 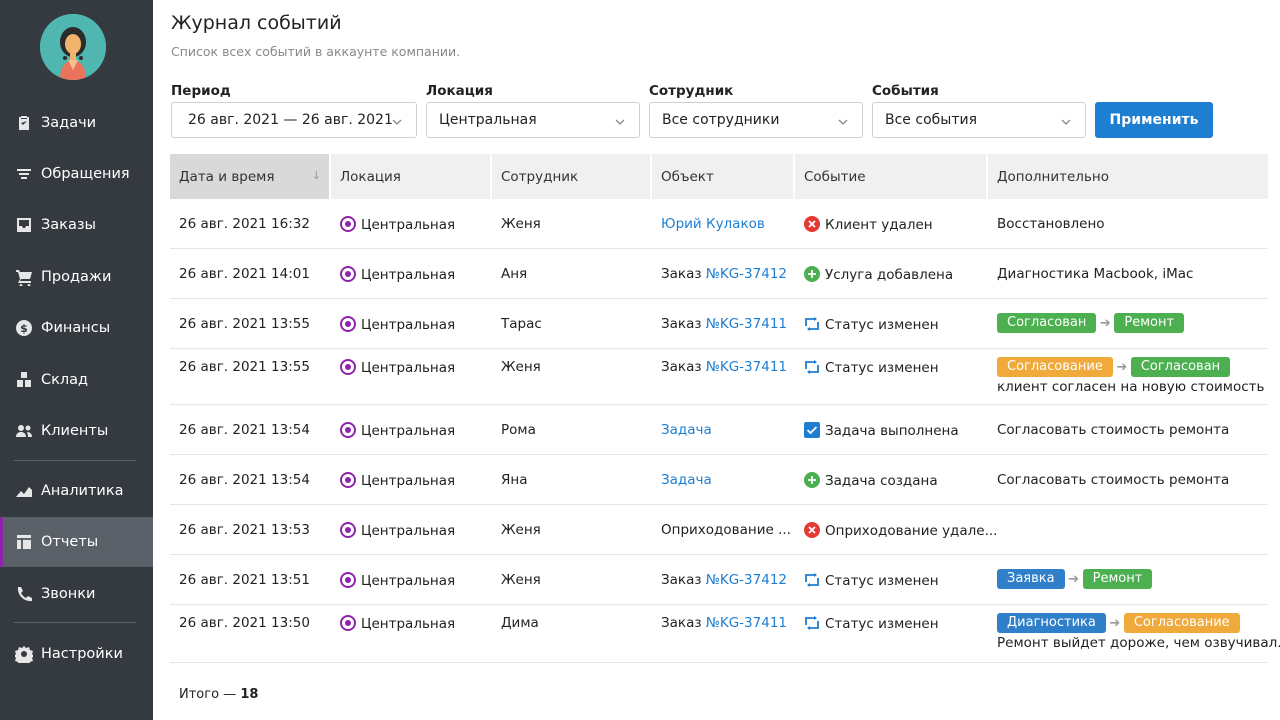 I want to click on sidebar-item-6: Клиенты, so click(x=76, y=431).